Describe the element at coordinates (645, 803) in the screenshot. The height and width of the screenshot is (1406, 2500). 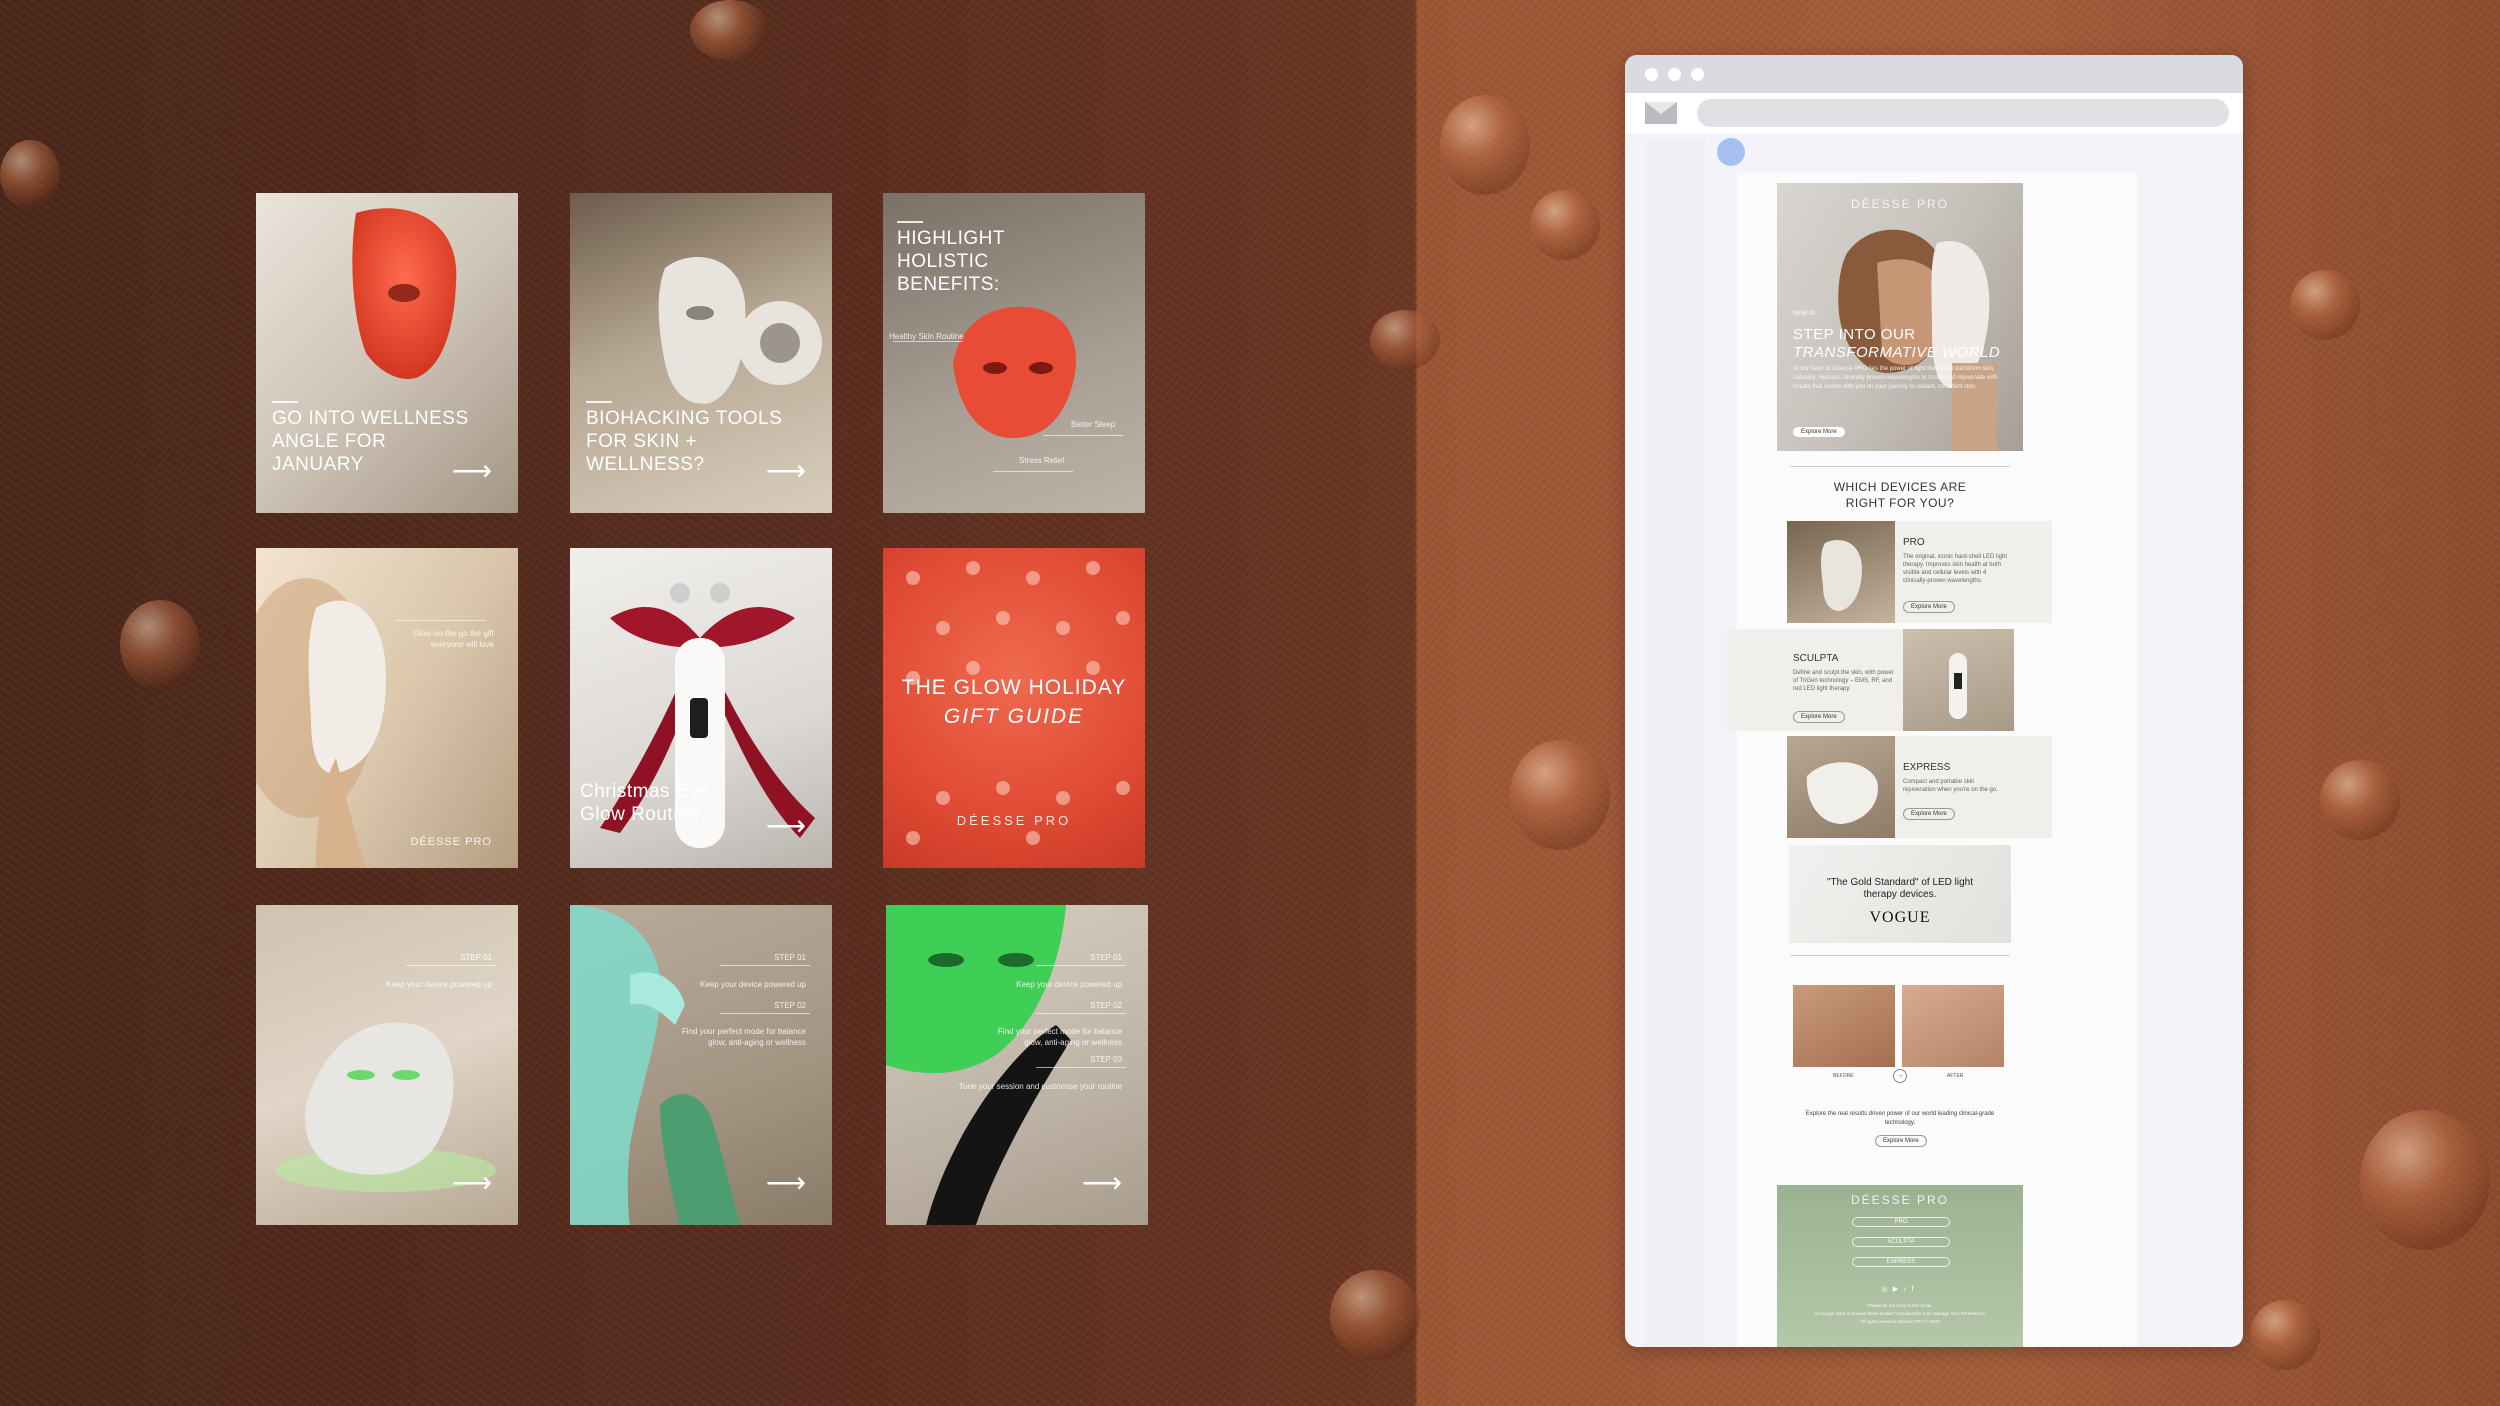
I see `card-title: Christmas Eve Glow Routine` at that location.